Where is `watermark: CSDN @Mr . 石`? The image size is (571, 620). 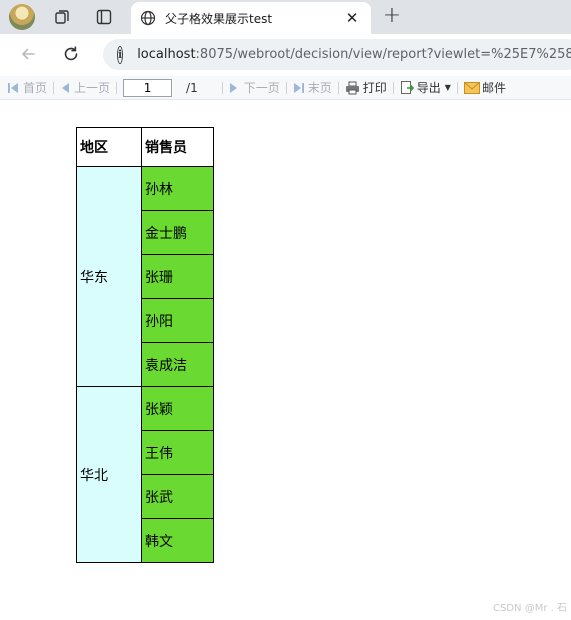 watermark: CSDN @Mr . 石 is located at coordinates (530, 608).